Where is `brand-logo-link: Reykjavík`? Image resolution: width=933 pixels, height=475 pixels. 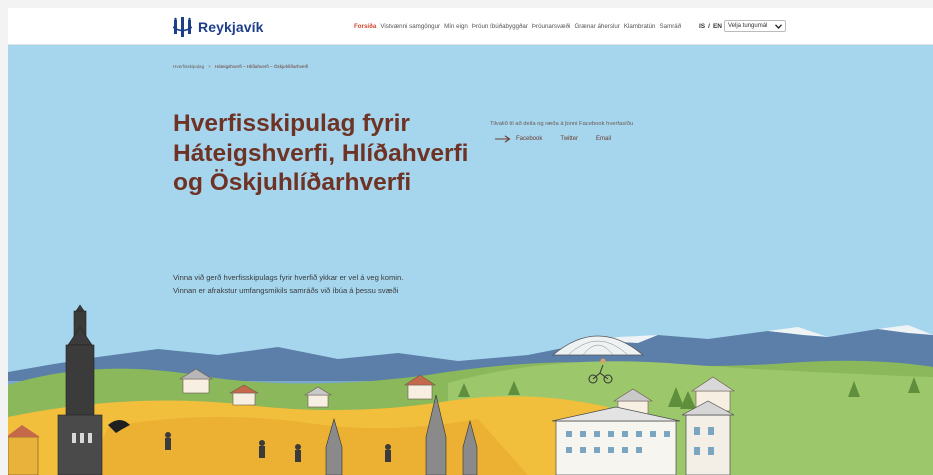
brand-logo-link: Reykjavík is located at coordinates (218, 27).